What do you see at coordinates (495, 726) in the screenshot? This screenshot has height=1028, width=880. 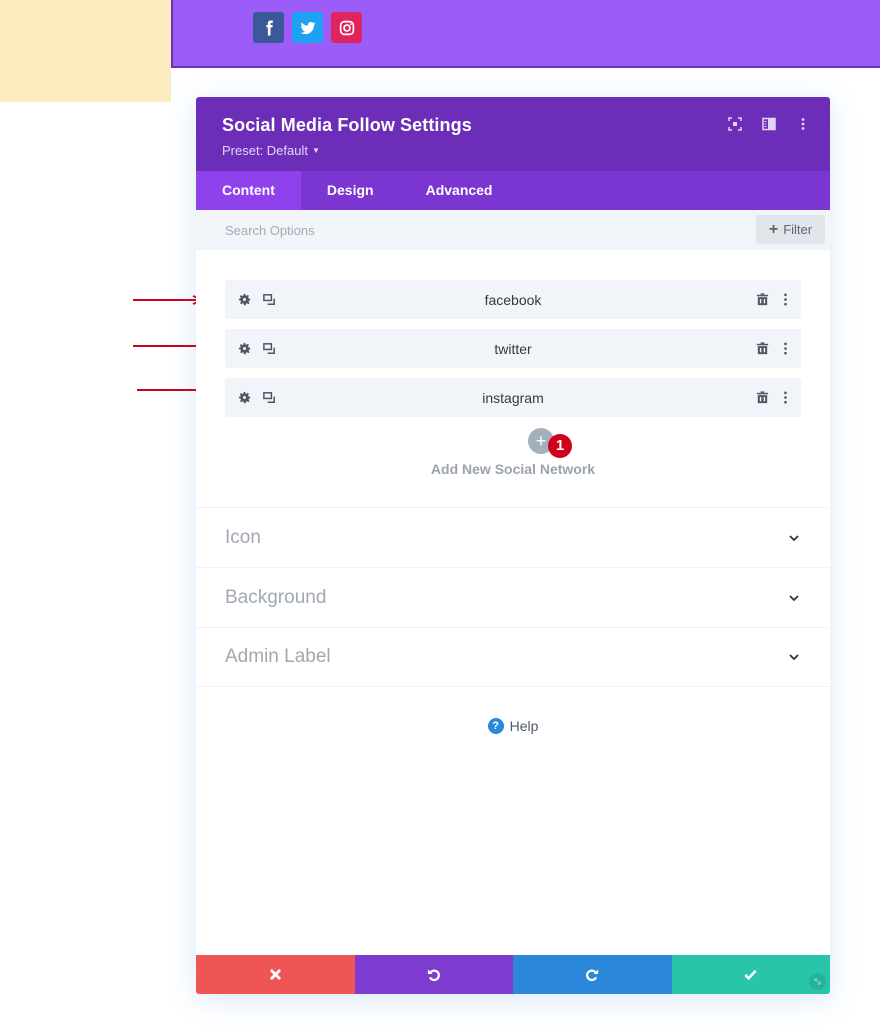 I see `question-icon: ?` at bounding box center [495, 726].